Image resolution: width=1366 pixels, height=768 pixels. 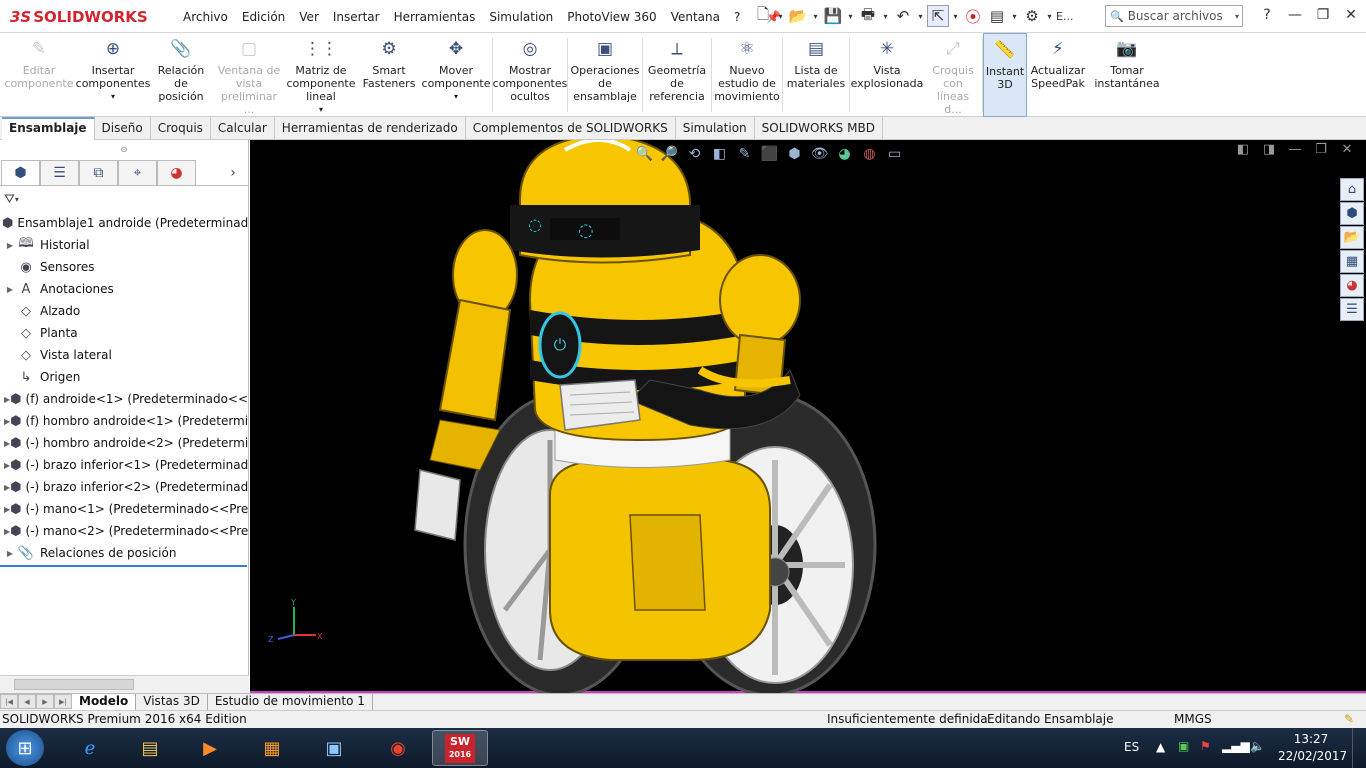 What do you see at coordinates (233, 172) in the screenshot?
I see `tabs-expand-arrow-icon: ›` at bounding box center [233, 172].